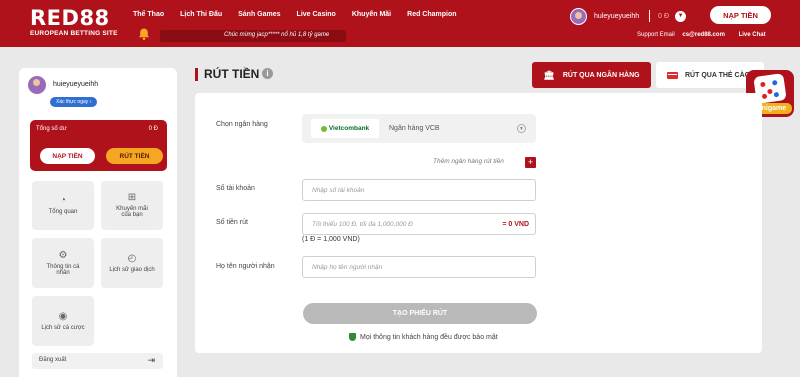 Image resolution: width=800 pixels, height=377 pixels. What do you see at coordinates (316, 14) in the screenshot?
I see `nav-live-casino: Live Casino` at bounding box center [316, 14].